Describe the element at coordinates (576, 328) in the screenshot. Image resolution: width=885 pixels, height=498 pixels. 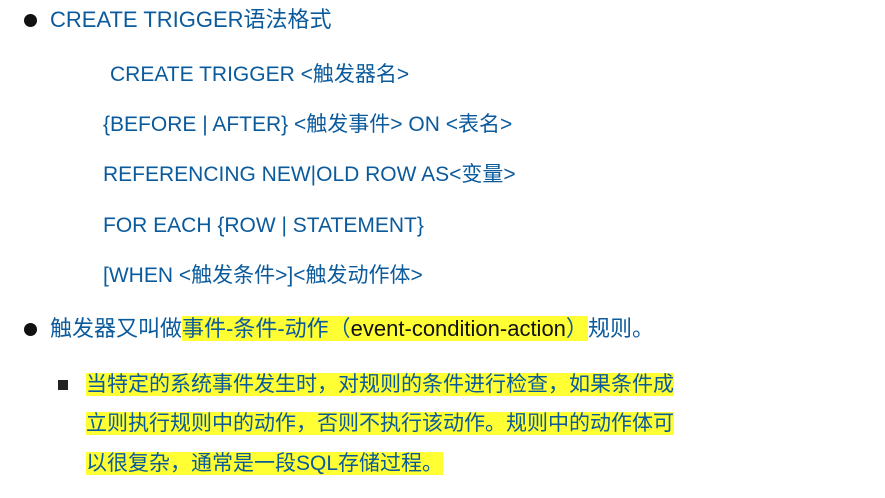
I see `eca-highlight-c: ）` at that location.